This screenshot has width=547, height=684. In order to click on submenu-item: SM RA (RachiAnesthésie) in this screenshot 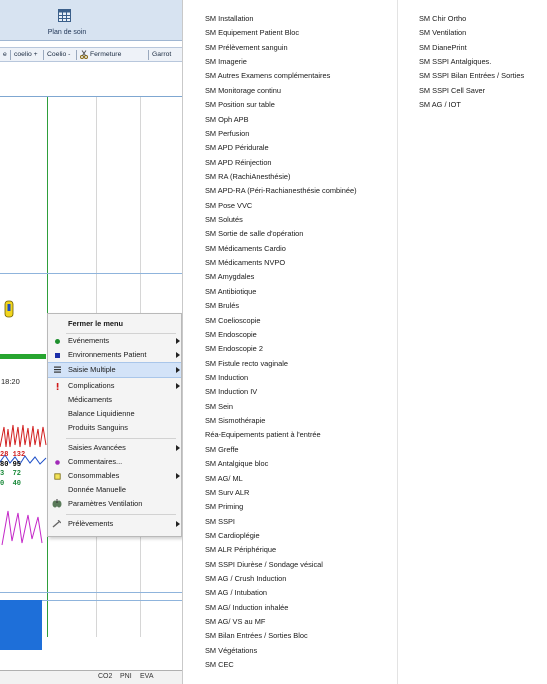, I will do `click(281, 177)`.